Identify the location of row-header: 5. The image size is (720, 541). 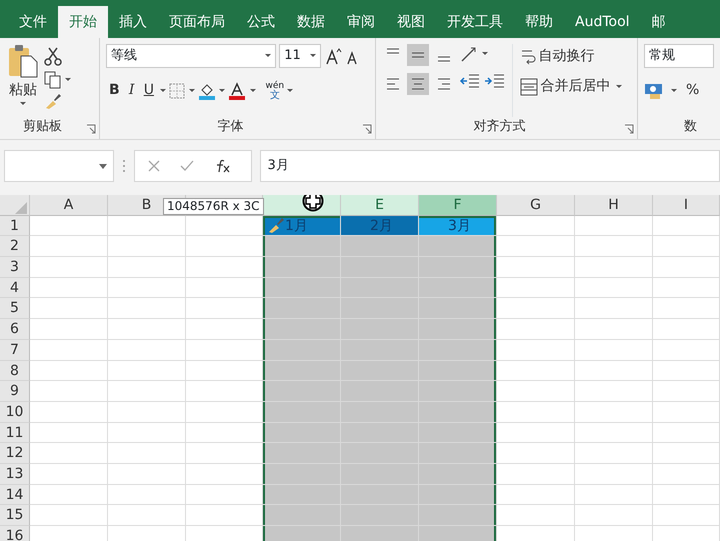
(15, 309).